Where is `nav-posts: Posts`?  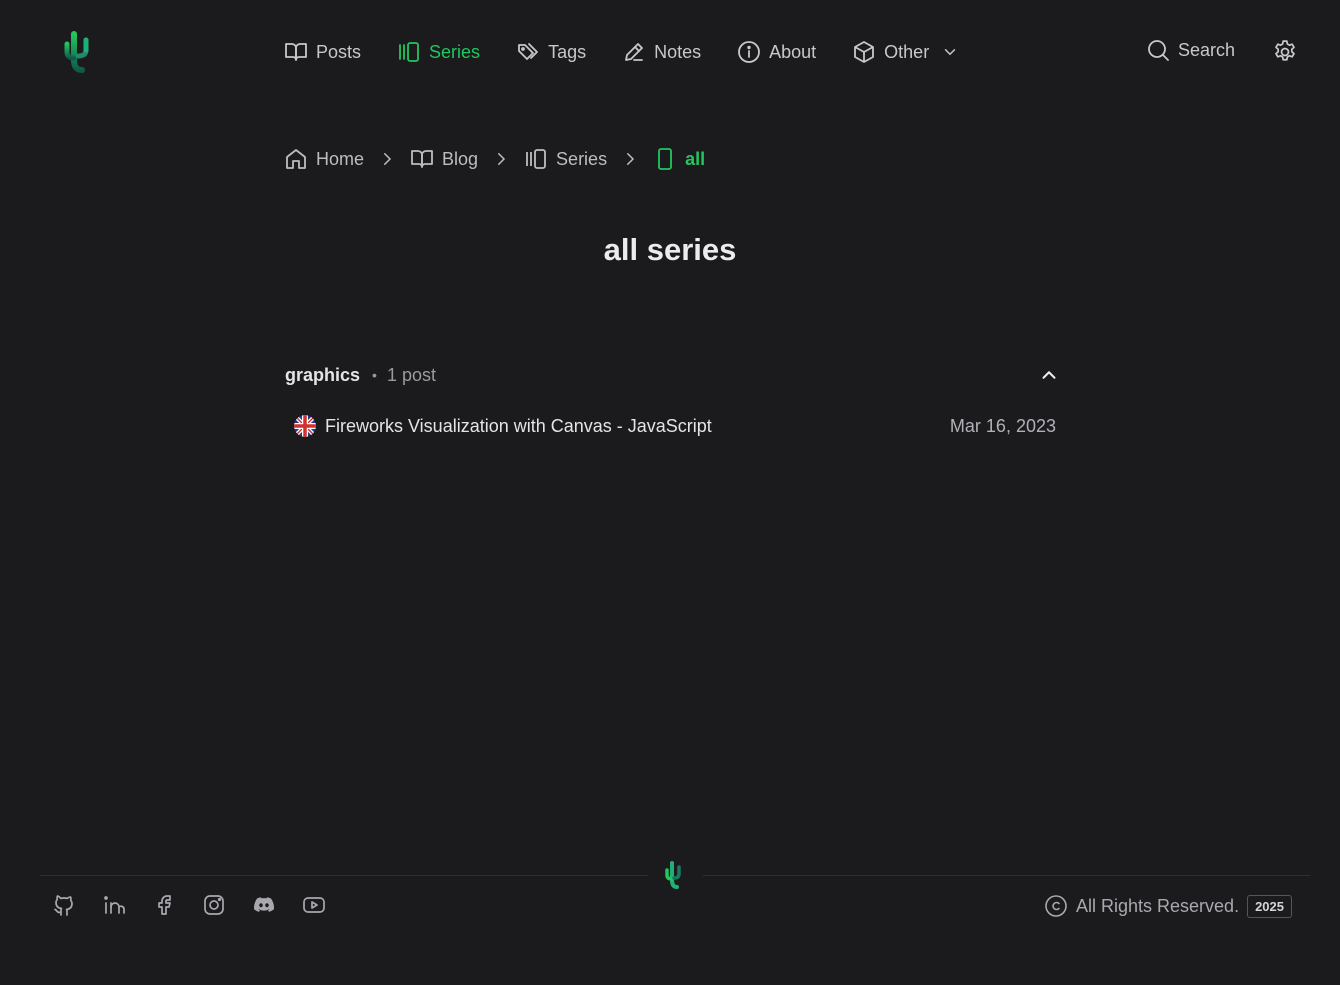
nav-posts: Posts is located at coordinates (322, 52).